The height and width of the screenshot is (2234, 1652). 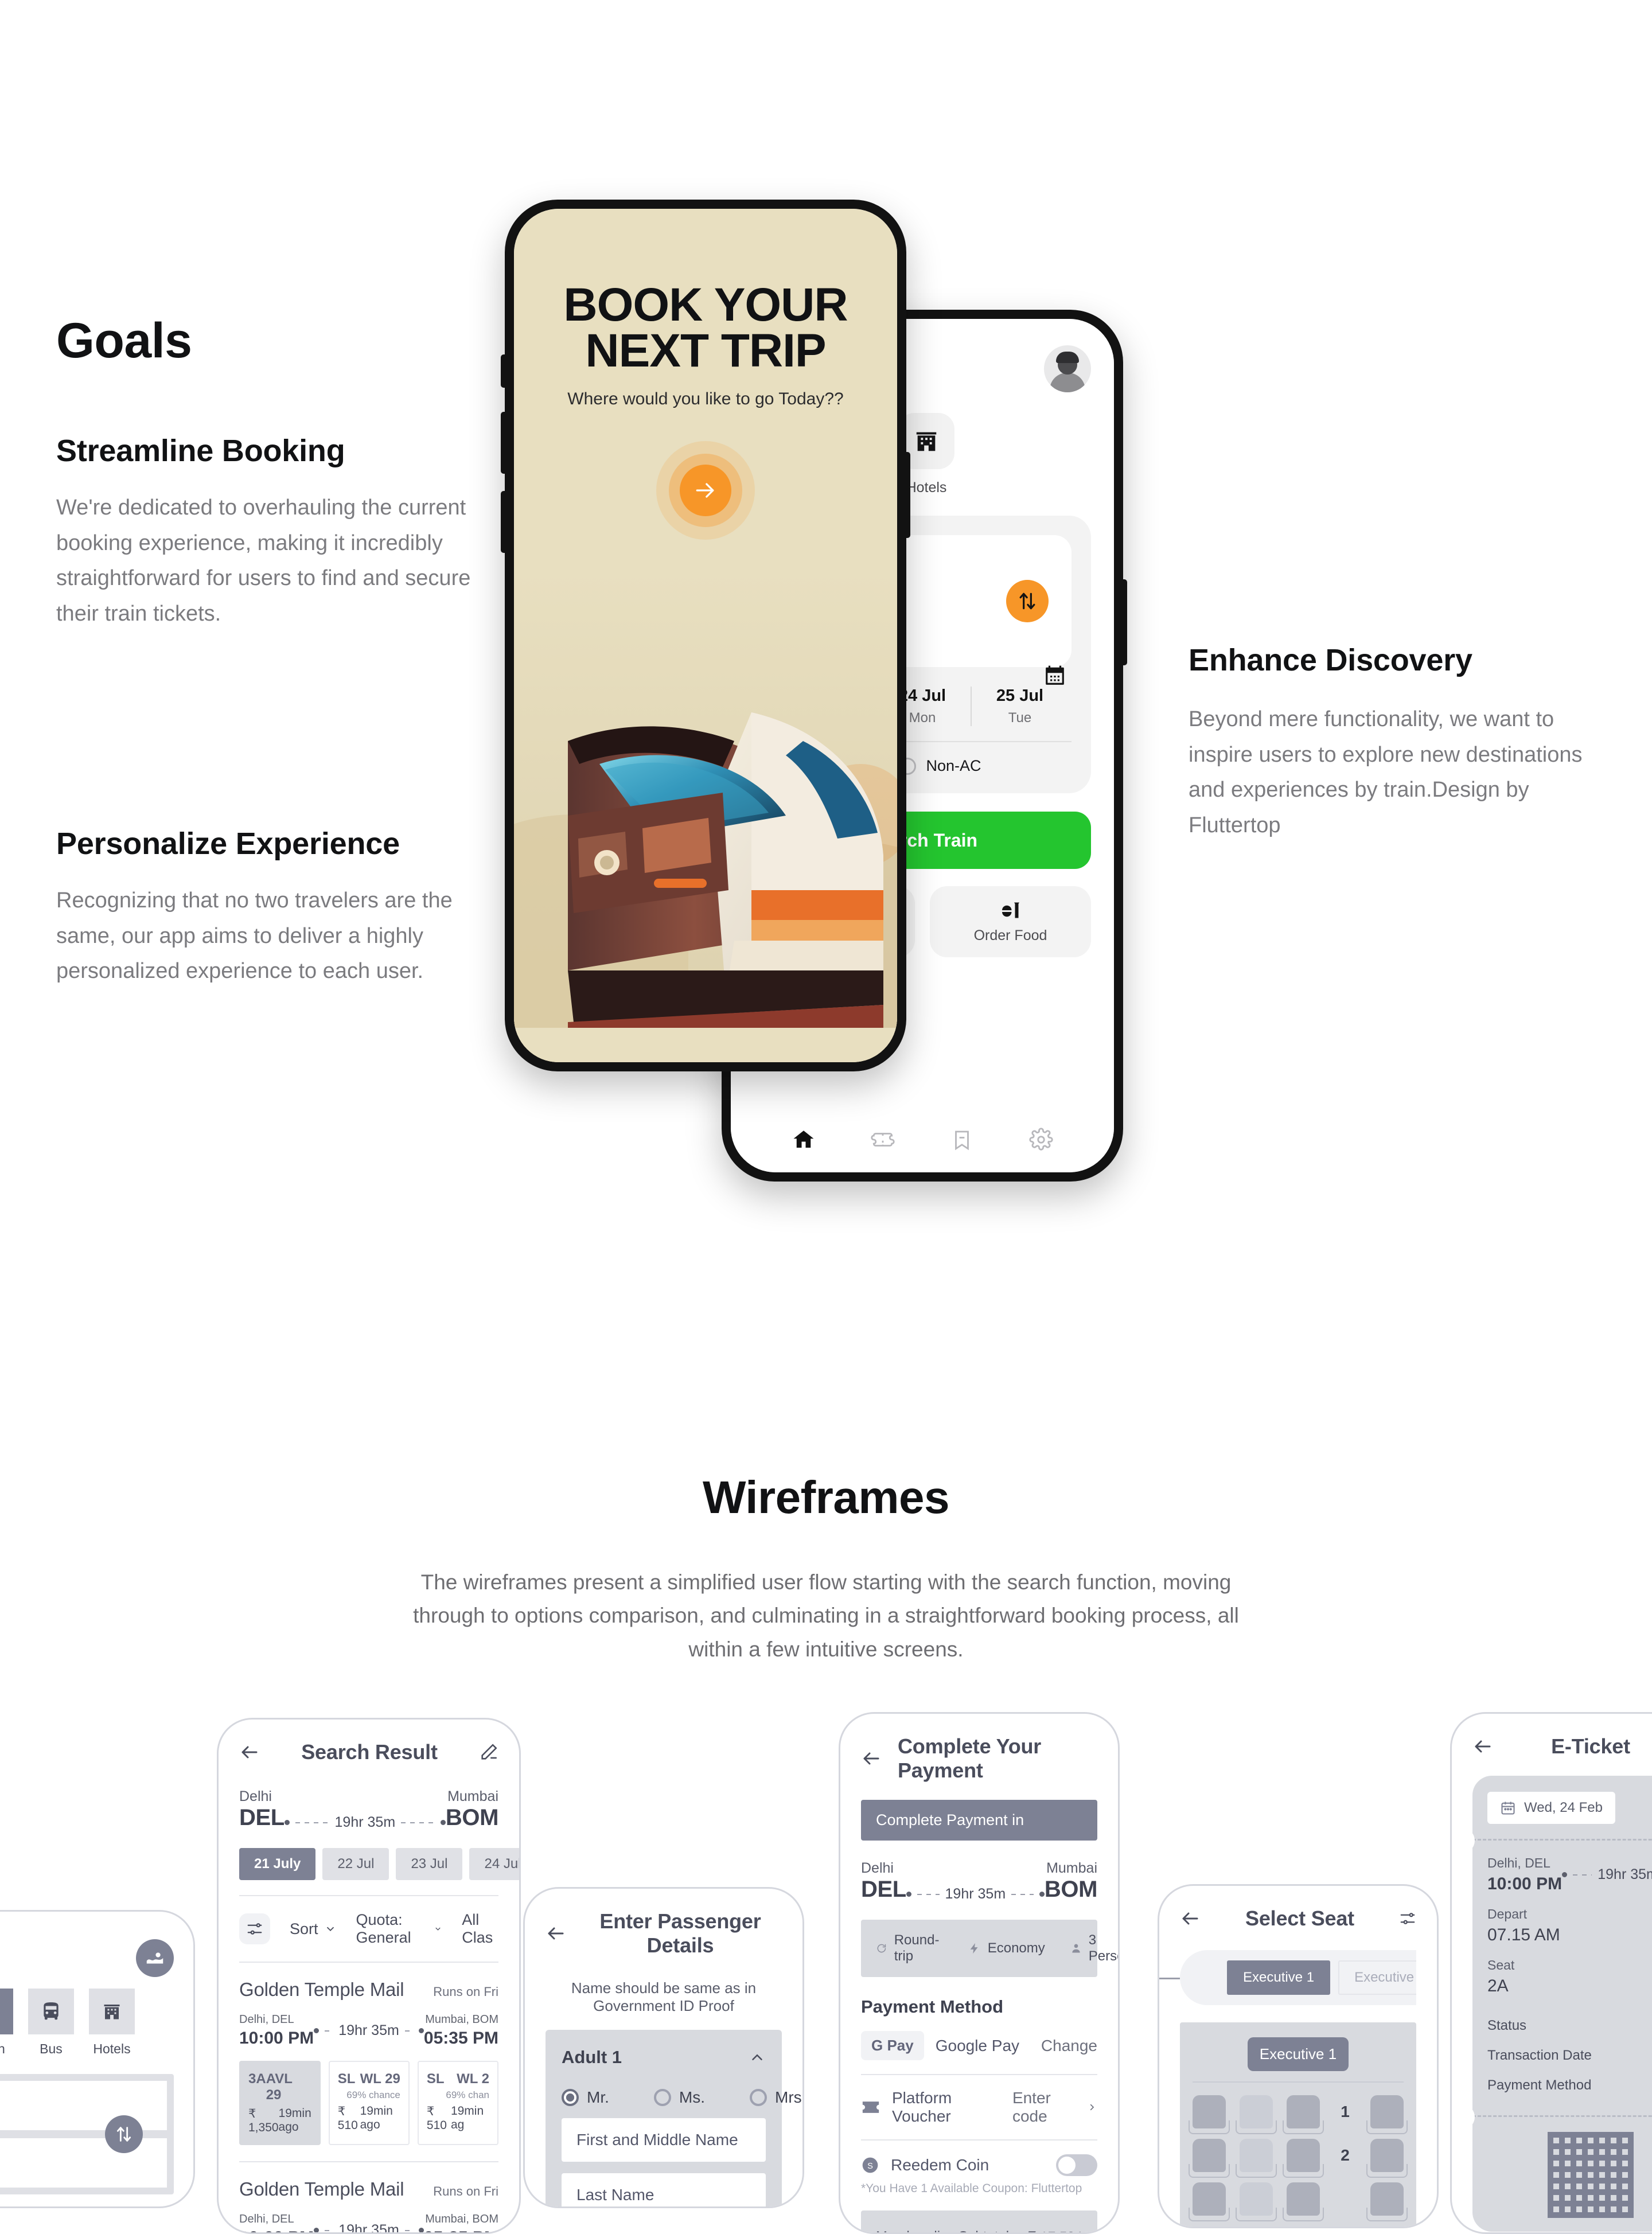 What do you see at coordinates (1330, 660) in the screenshot?
I see `goal-title: Enhance Discovery` at bounding box center [1330, 660].